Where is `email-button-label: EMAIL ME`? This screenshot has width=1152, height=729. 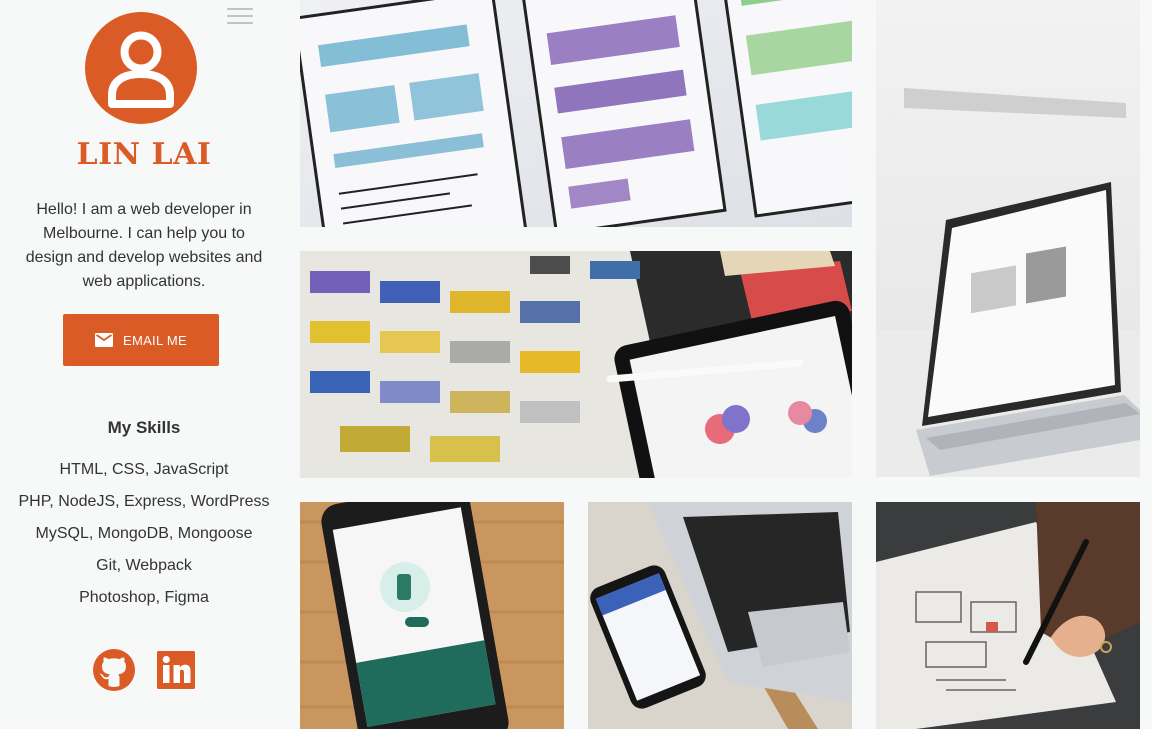 email-button-label: EMAIL ME is located at coordinates (155, 340).